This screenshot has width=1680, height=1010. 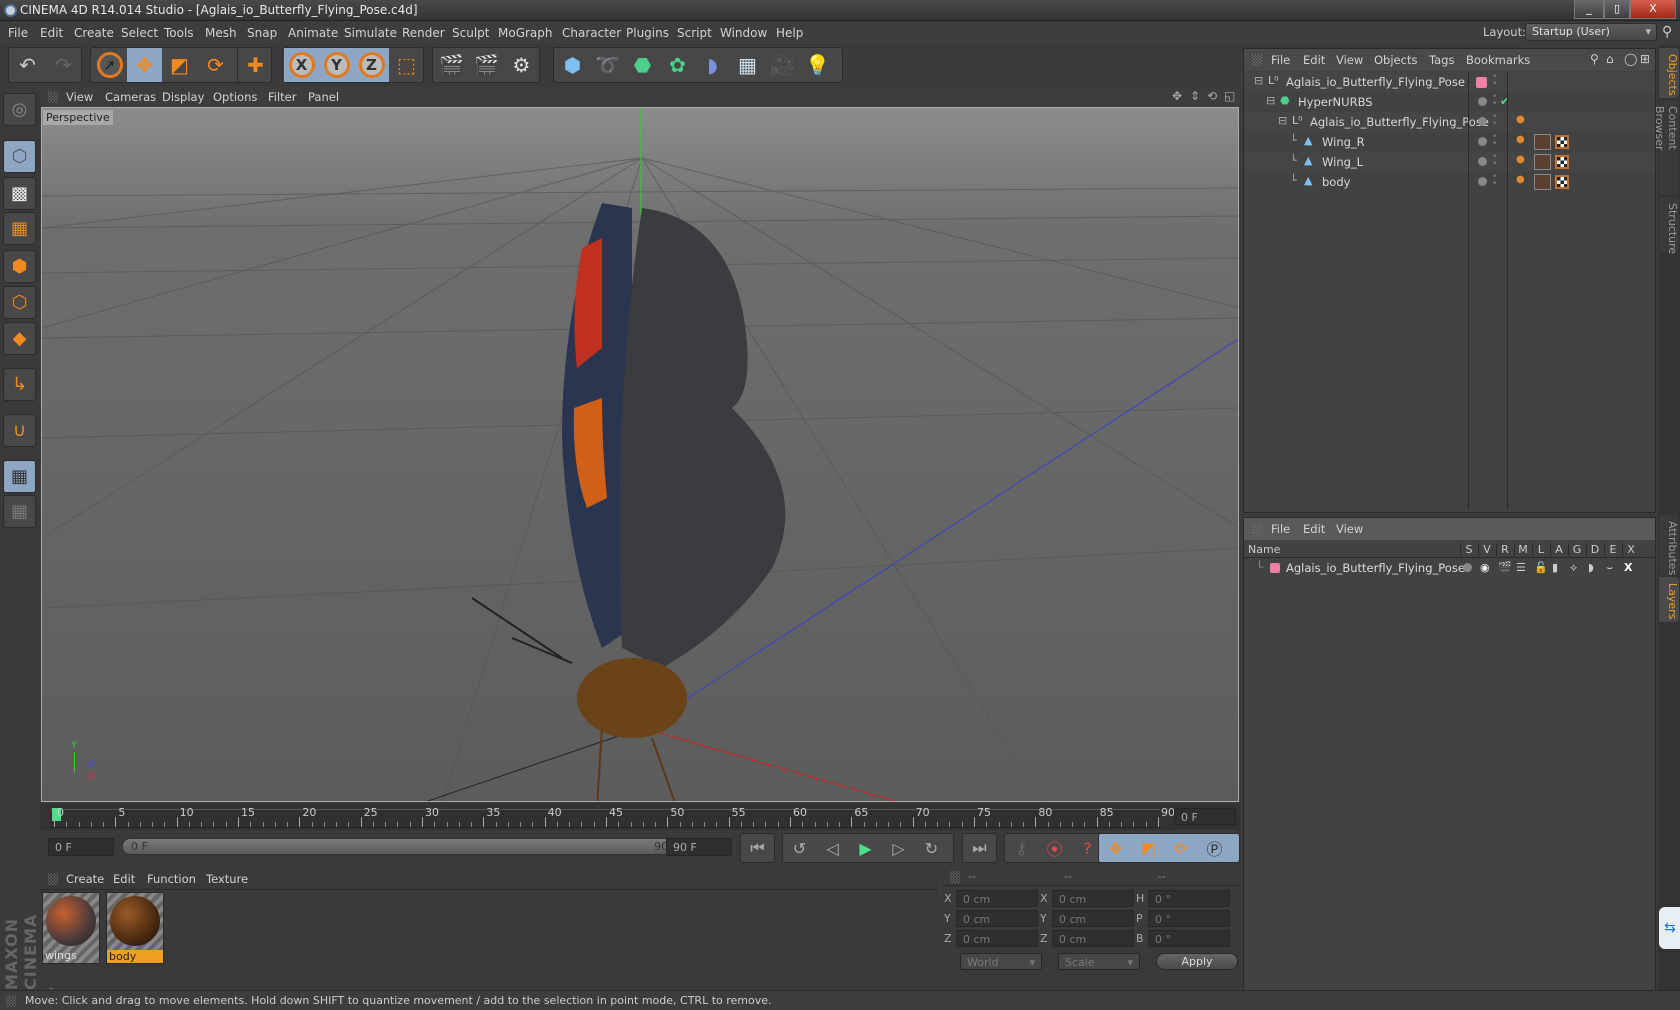 What do you see at coordinates (409, 846) in the screenshot?
I see `preview-range-slider: 0 F 90 F` at bounding box center [409, 846].